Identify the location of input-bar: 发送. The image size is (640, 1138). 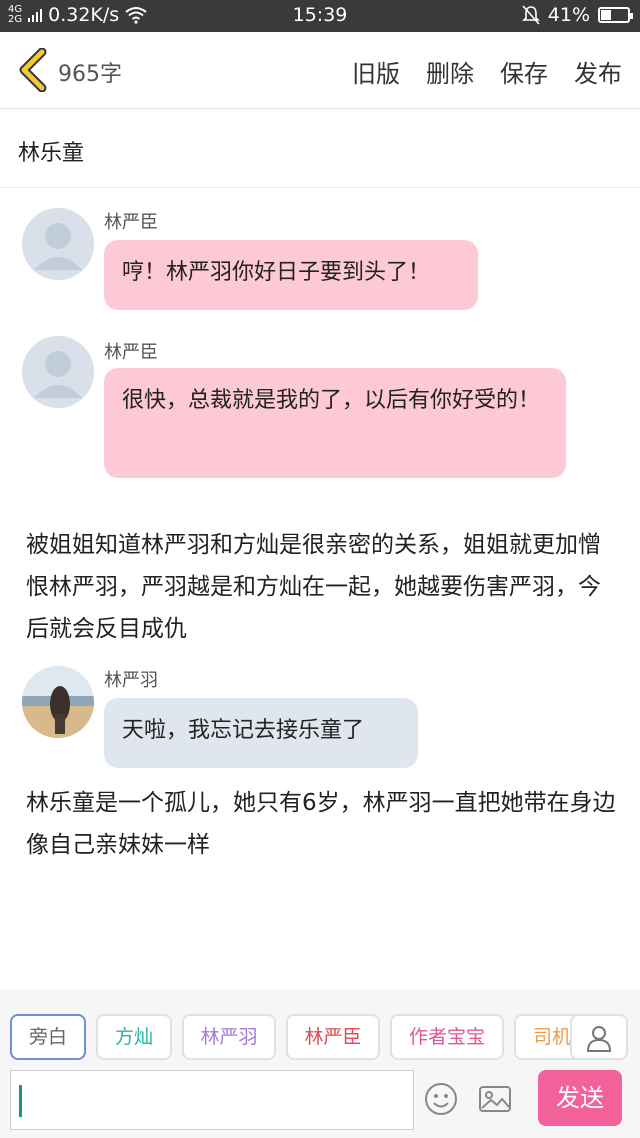
(320, 1102).